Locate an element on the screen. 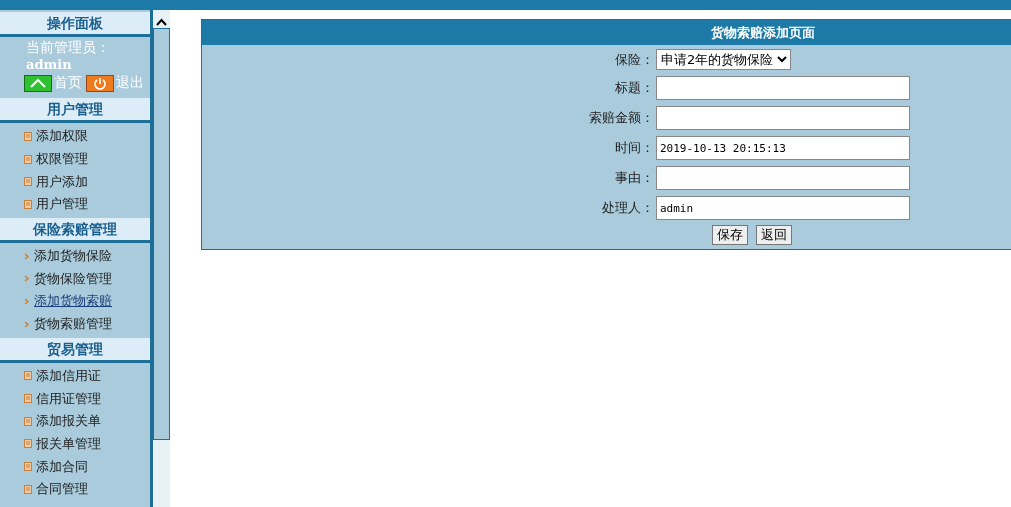  power-icon is located at coordinates (100, 83).